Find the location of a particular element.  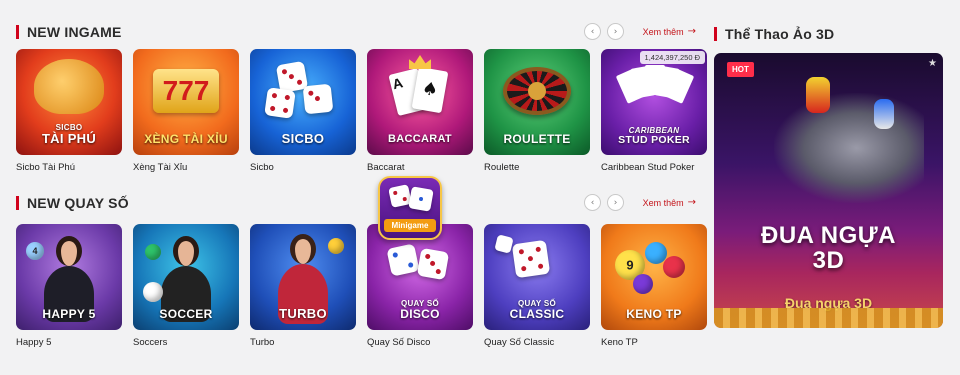

game-card-quay-so-classic: QUAY SỐ CLASSIC Quay Số Classic is located at coordinates (537, 286).